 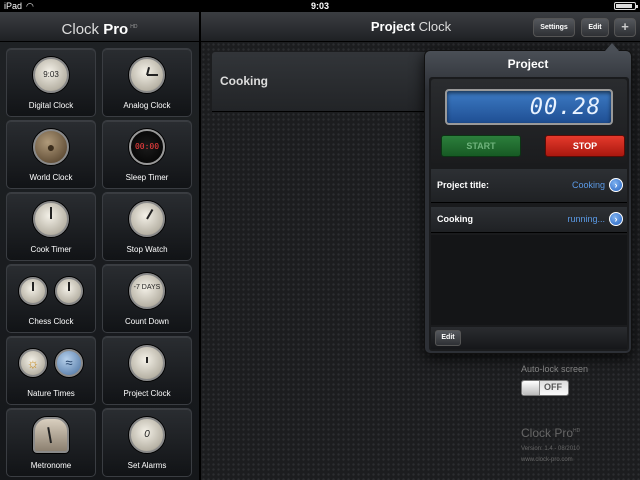 I want to click on project-title-value: Cooking, so click(x=588, y=185).